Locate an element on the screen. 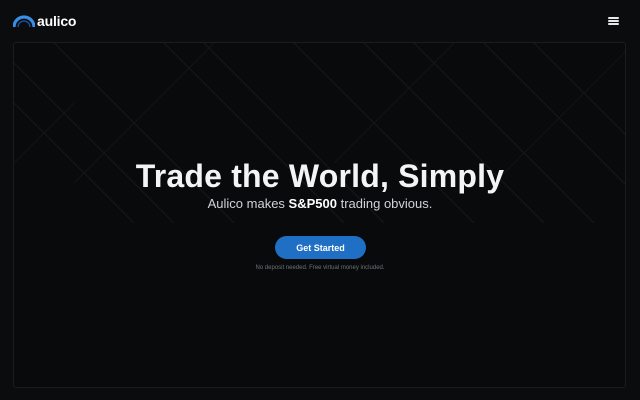 The height and width of the screenshot is (400, 640). get-started-button: Get Started is located at coordinates (320, 247).